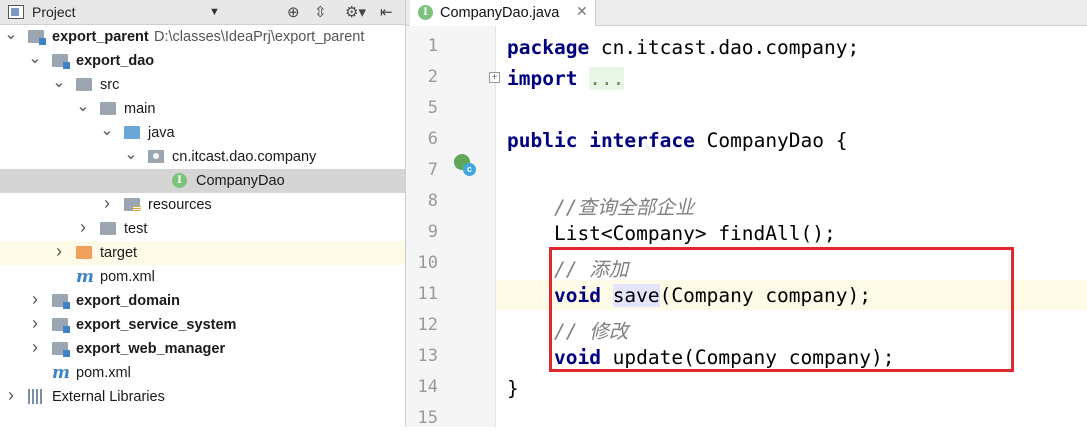 This screenshot has height=434, width=1087. I want to click on code-text: public interface CompanyDao {, so click(677, 140).